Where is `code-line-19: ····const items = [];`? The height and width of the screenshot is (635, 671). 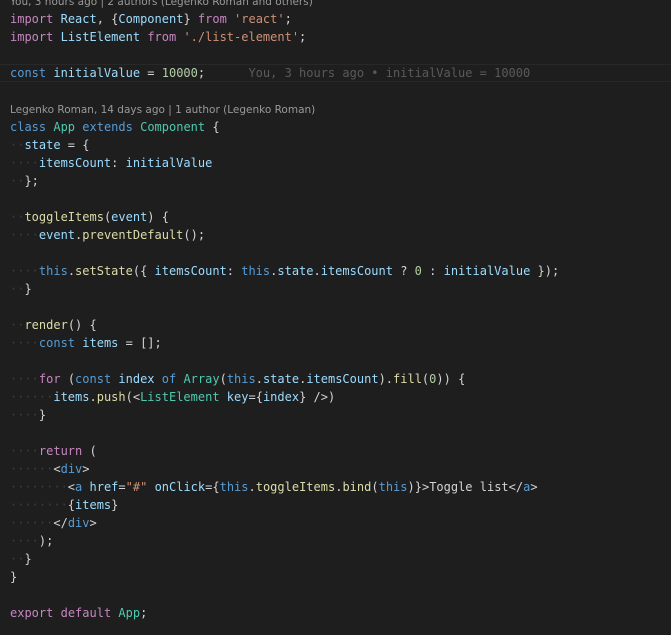 code-line-19: ····const items = []; is located at coordinates (86, 343).